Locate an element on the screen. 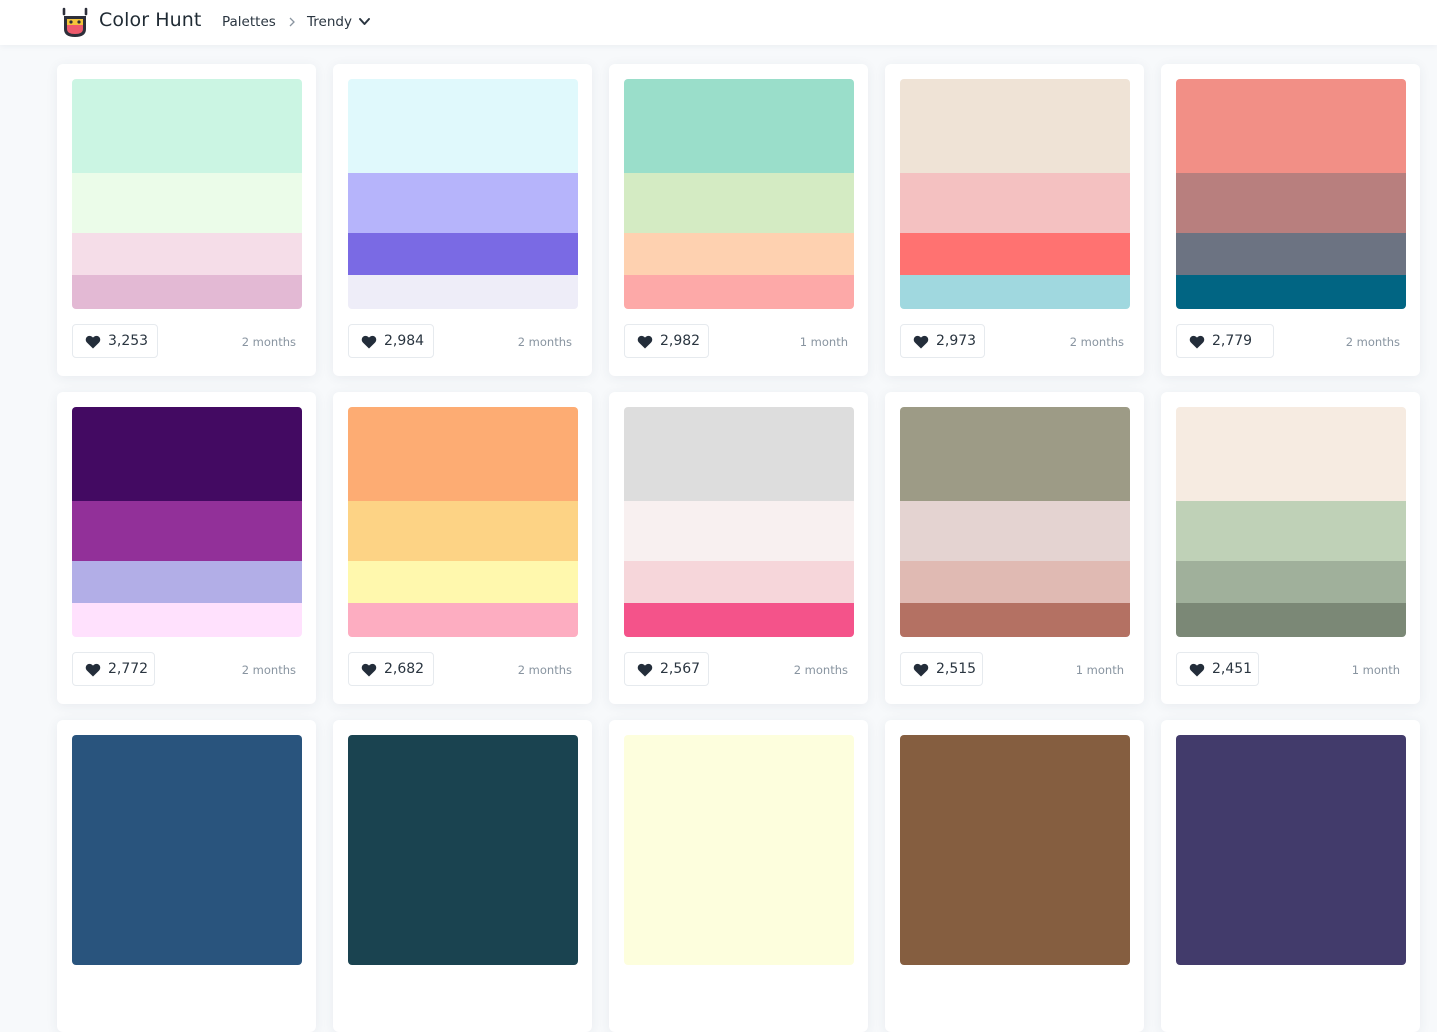 This screenshot has width=1437, height=1032. palette-card: 2,515 1 month is located at coordinates (1014, 548).